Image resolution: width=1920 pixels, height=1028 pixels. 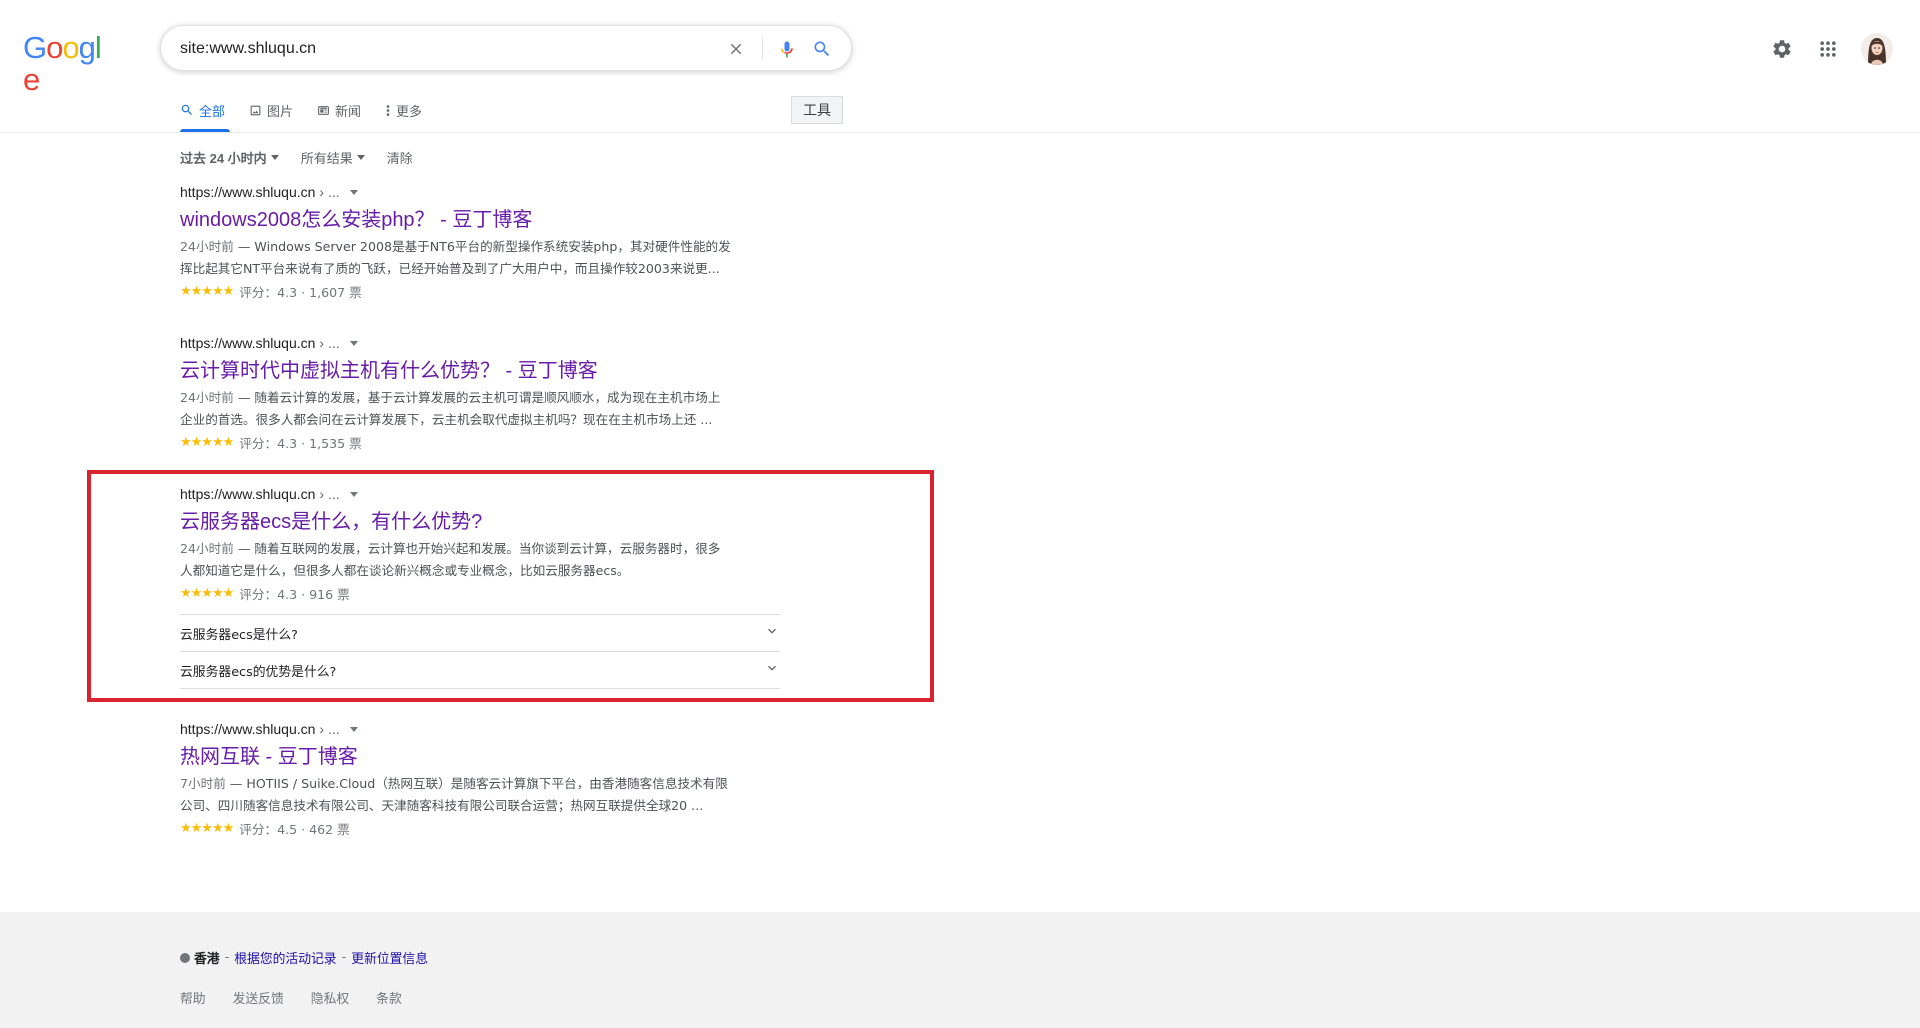 I want to click on close-icon, so click(x=736, y=49).